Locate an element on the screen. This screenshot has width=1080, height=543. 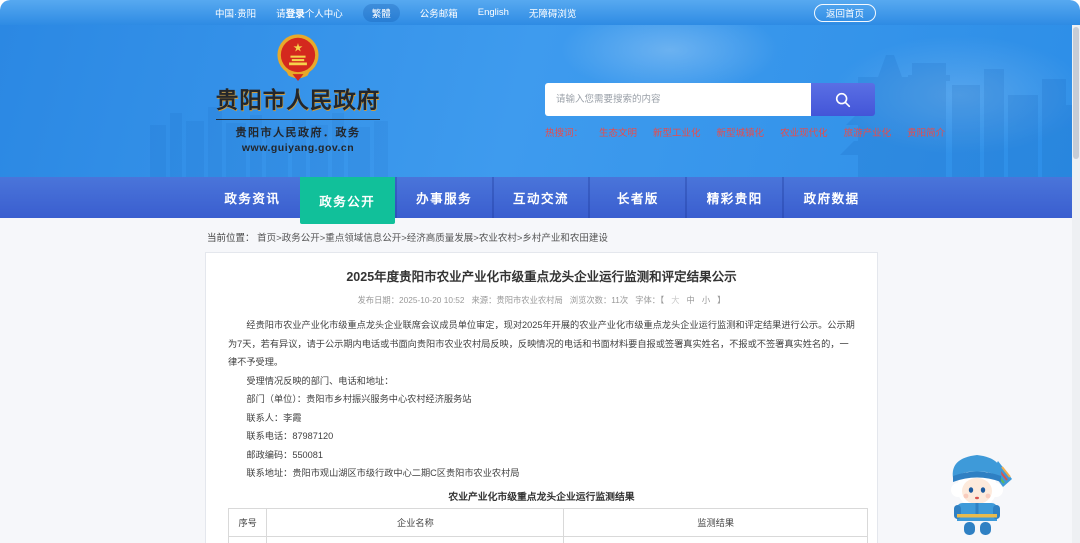
hot-search-item: 农业现代化 is located at coordinates (804, 132).